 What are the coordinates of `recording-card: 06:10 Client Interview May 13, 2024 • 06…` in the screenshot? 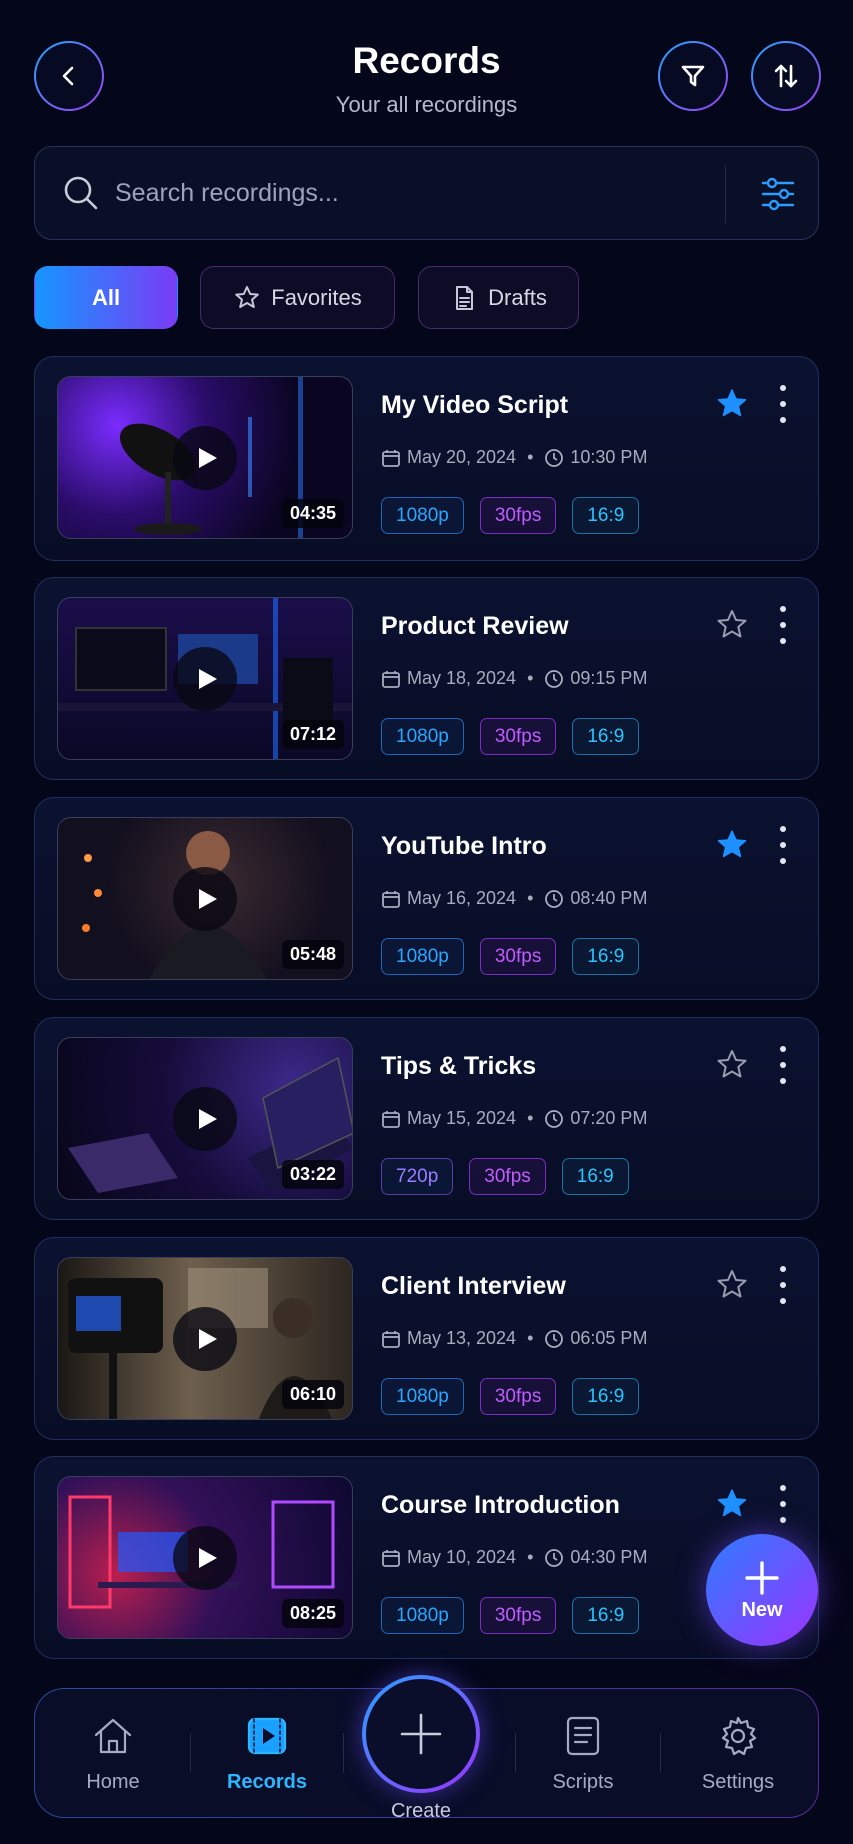 It's located at (426, 1338).